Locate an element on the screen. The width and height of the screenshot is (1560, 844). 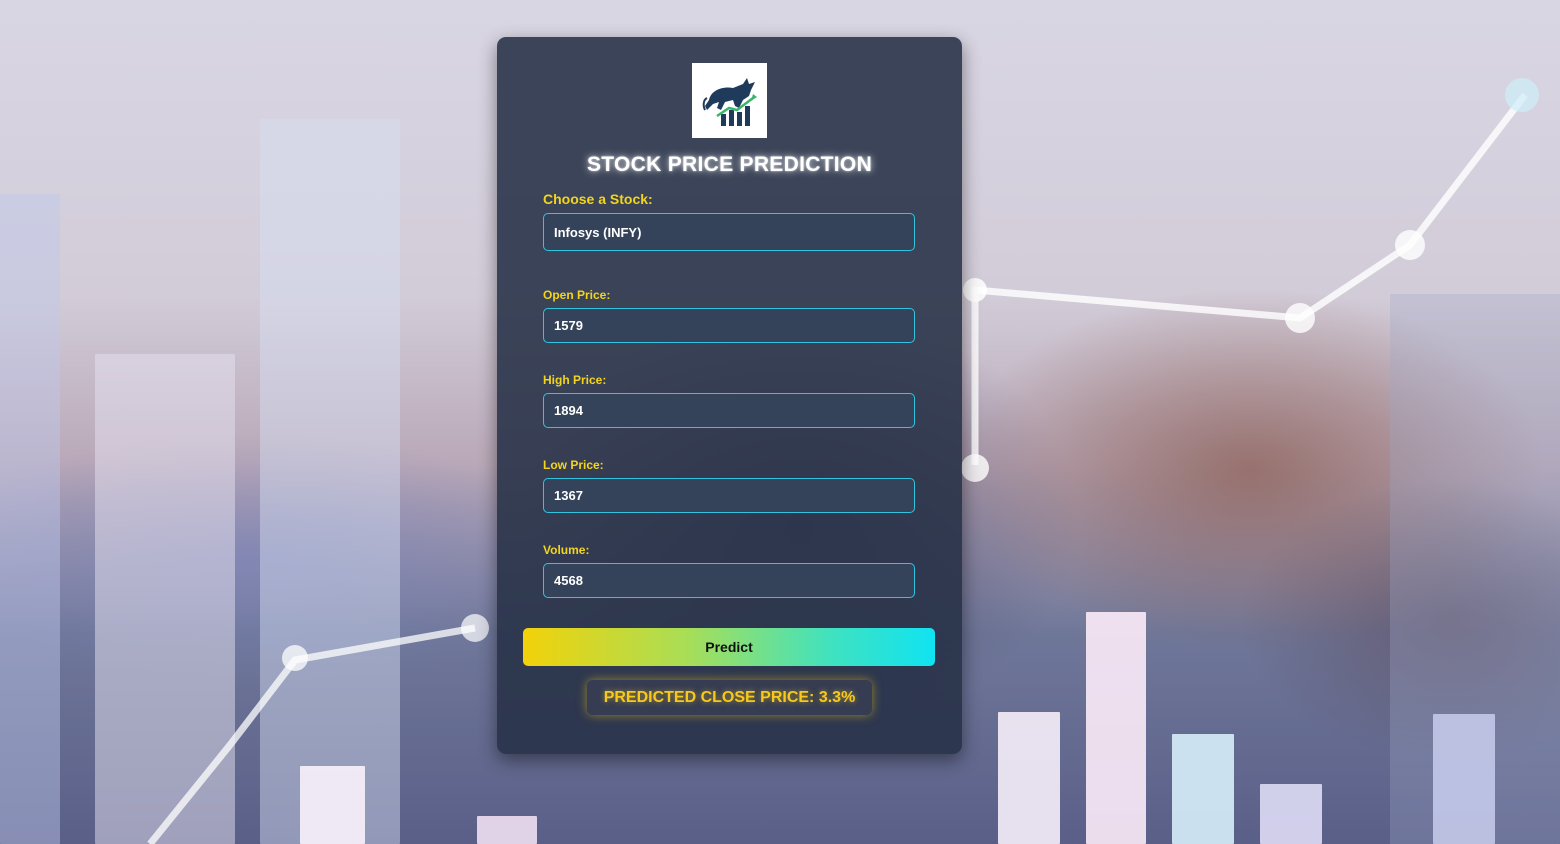
low-price-label: Low Price: is located at coordinates (573, 465).